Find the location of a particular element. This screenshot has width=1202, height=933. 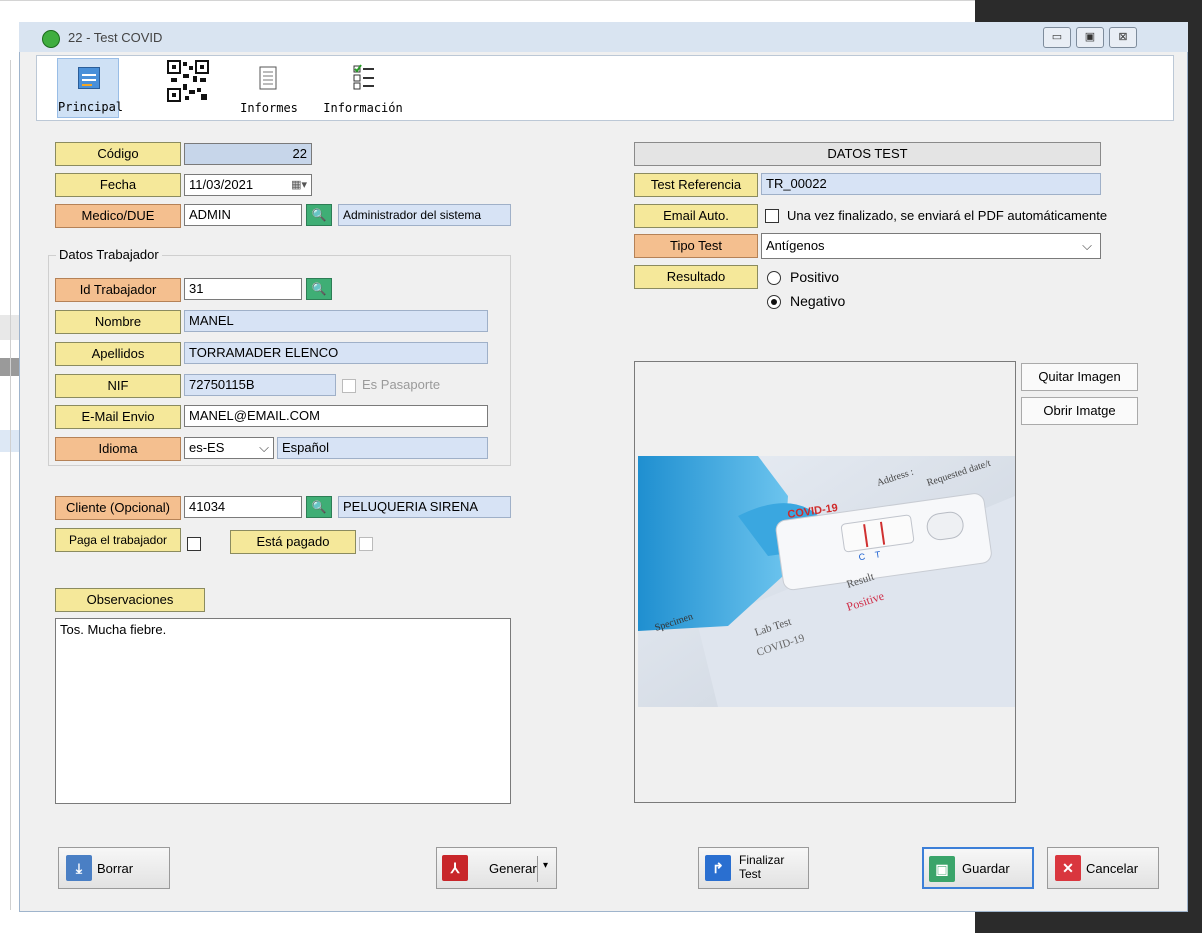

tipo-test-label: Tipo Test is located at coordinates (696, 246).